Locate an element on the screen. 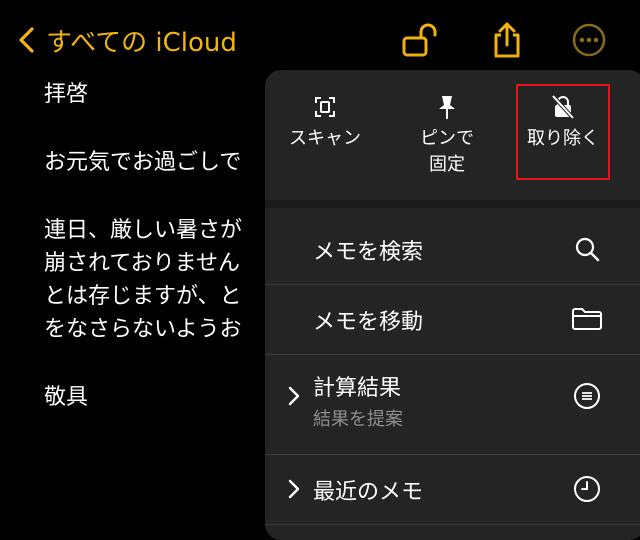  menu-item-search-notes: メモを検索 is located at coordinates (452, 249).